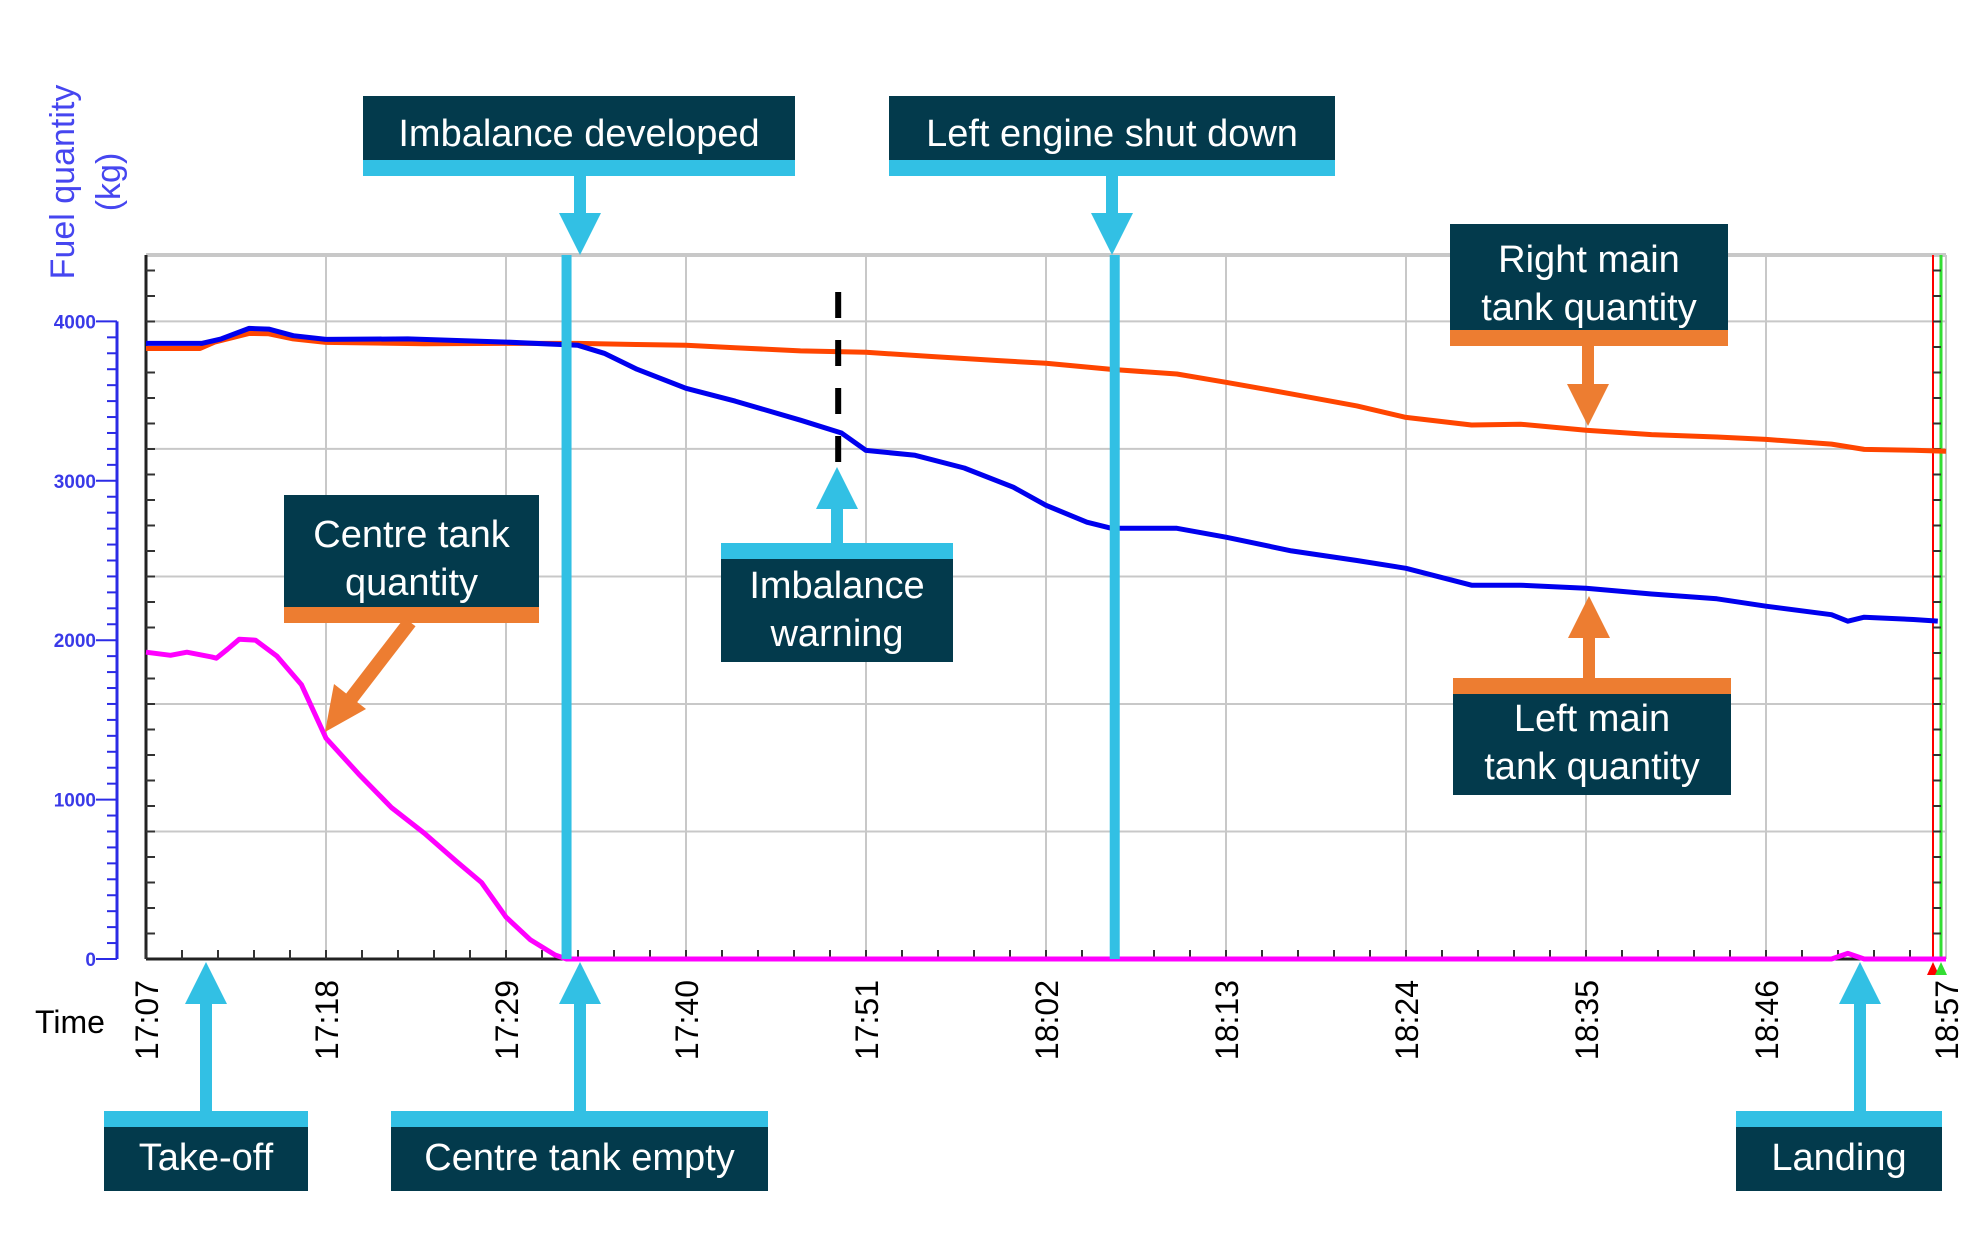 The image size is (1976, 1255). Describe the element at coordinates (75, 801) in the screenshot. I see `y-tick-label: 1000` at that location.